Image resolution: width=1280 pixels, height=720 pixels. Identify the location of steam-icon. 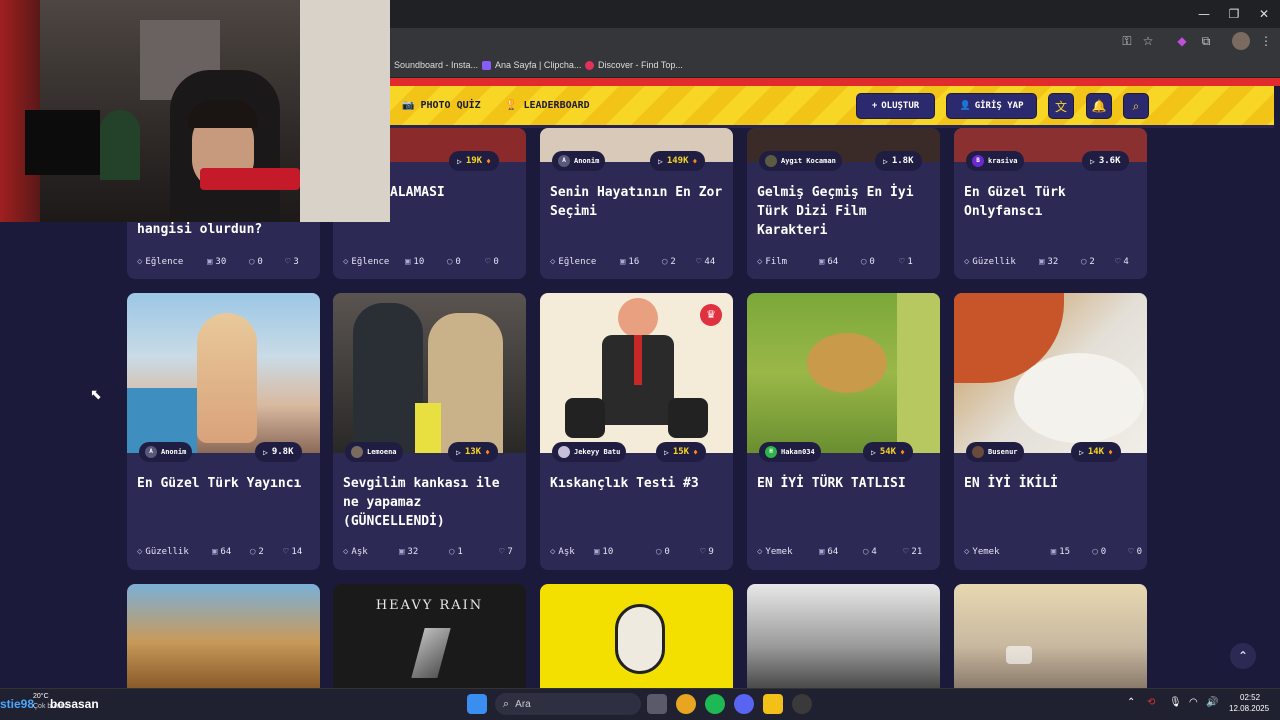
(802, 704).